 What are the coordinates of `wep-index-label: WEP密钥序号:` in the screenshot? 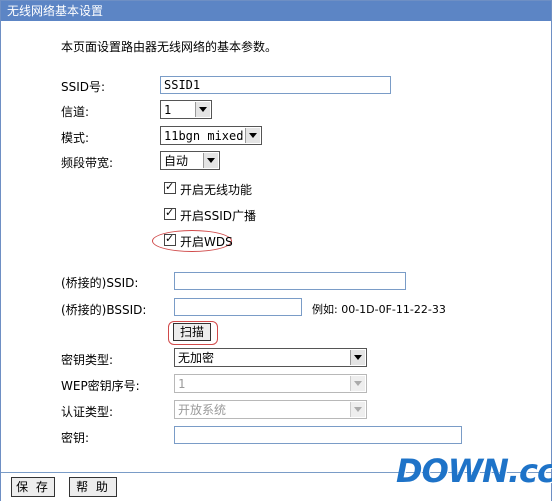 It's located at (100, 386).